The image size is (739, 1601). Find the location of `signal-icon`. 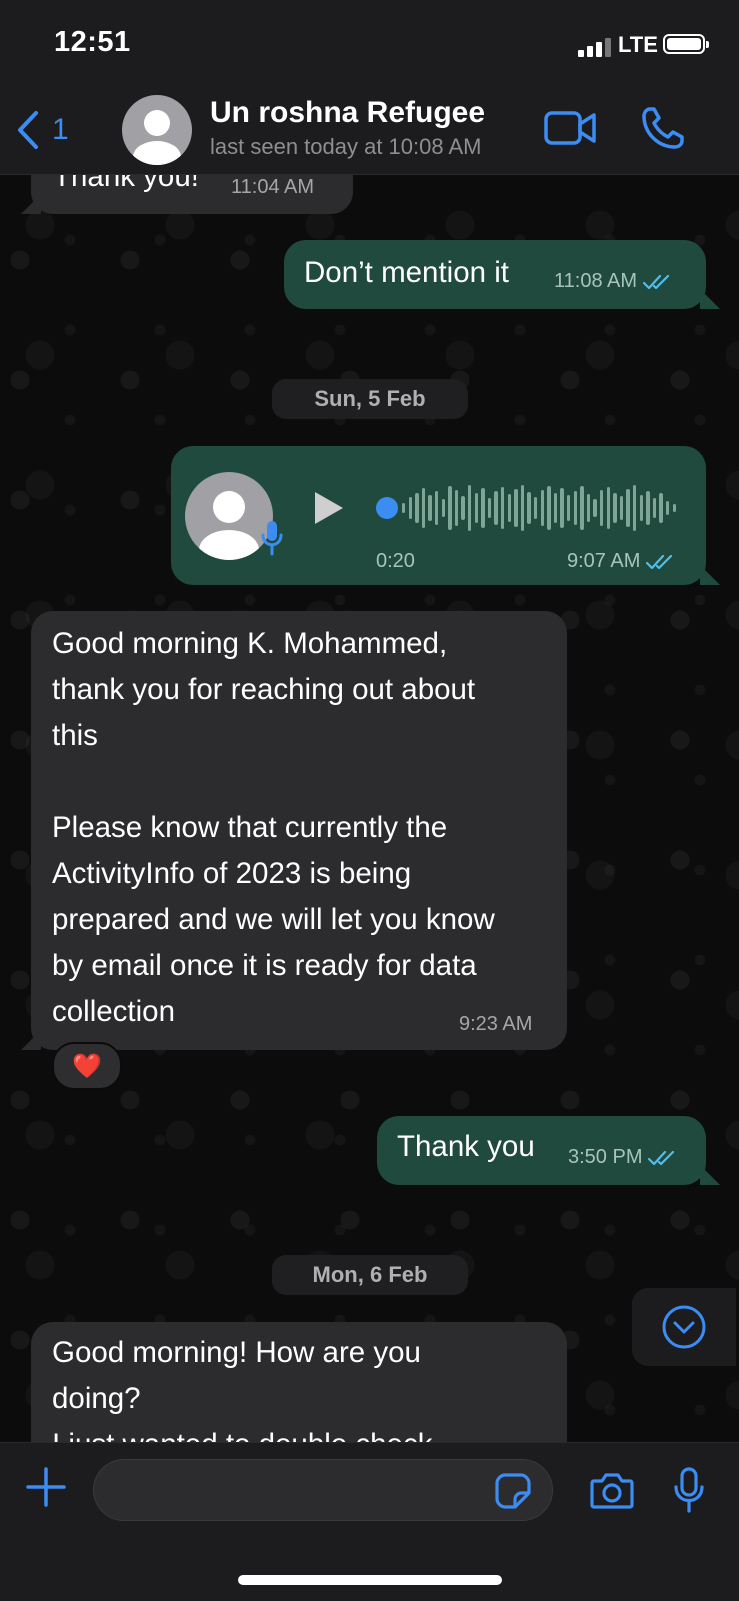

signal-icon is located at coordinates (595, 47).